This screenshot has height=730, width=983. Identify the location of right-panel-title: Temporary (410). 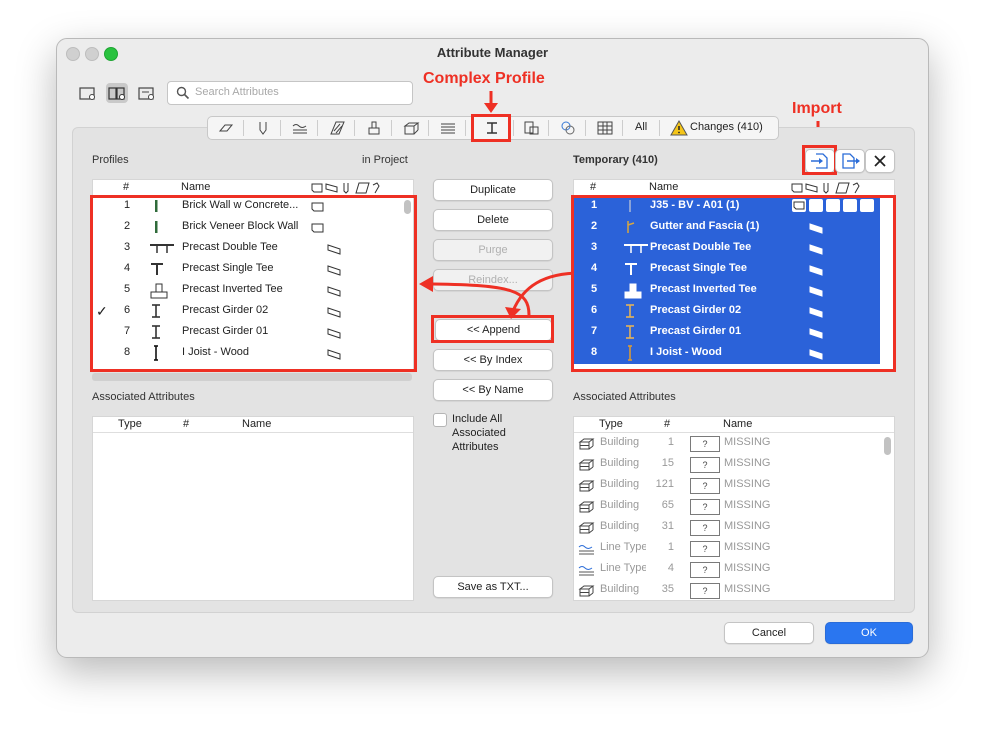
(615, 160).